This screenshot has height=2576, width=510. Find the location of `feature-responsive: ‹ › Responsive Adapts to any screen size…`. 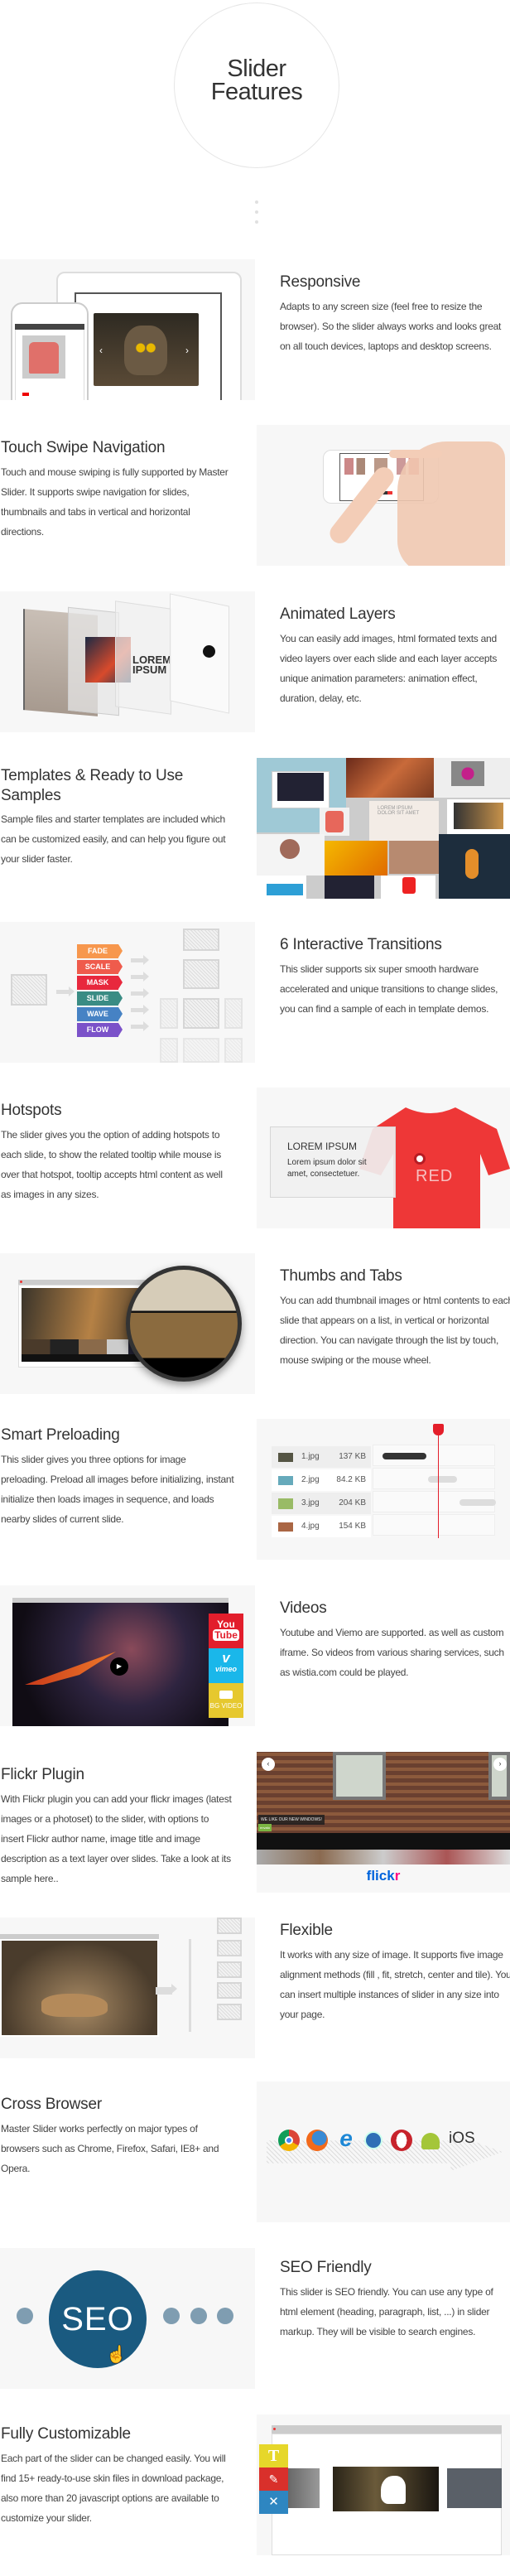

feature-responsive: ‹ › Responsive Adapts to any screen size… is located at coordinates (255, 329).